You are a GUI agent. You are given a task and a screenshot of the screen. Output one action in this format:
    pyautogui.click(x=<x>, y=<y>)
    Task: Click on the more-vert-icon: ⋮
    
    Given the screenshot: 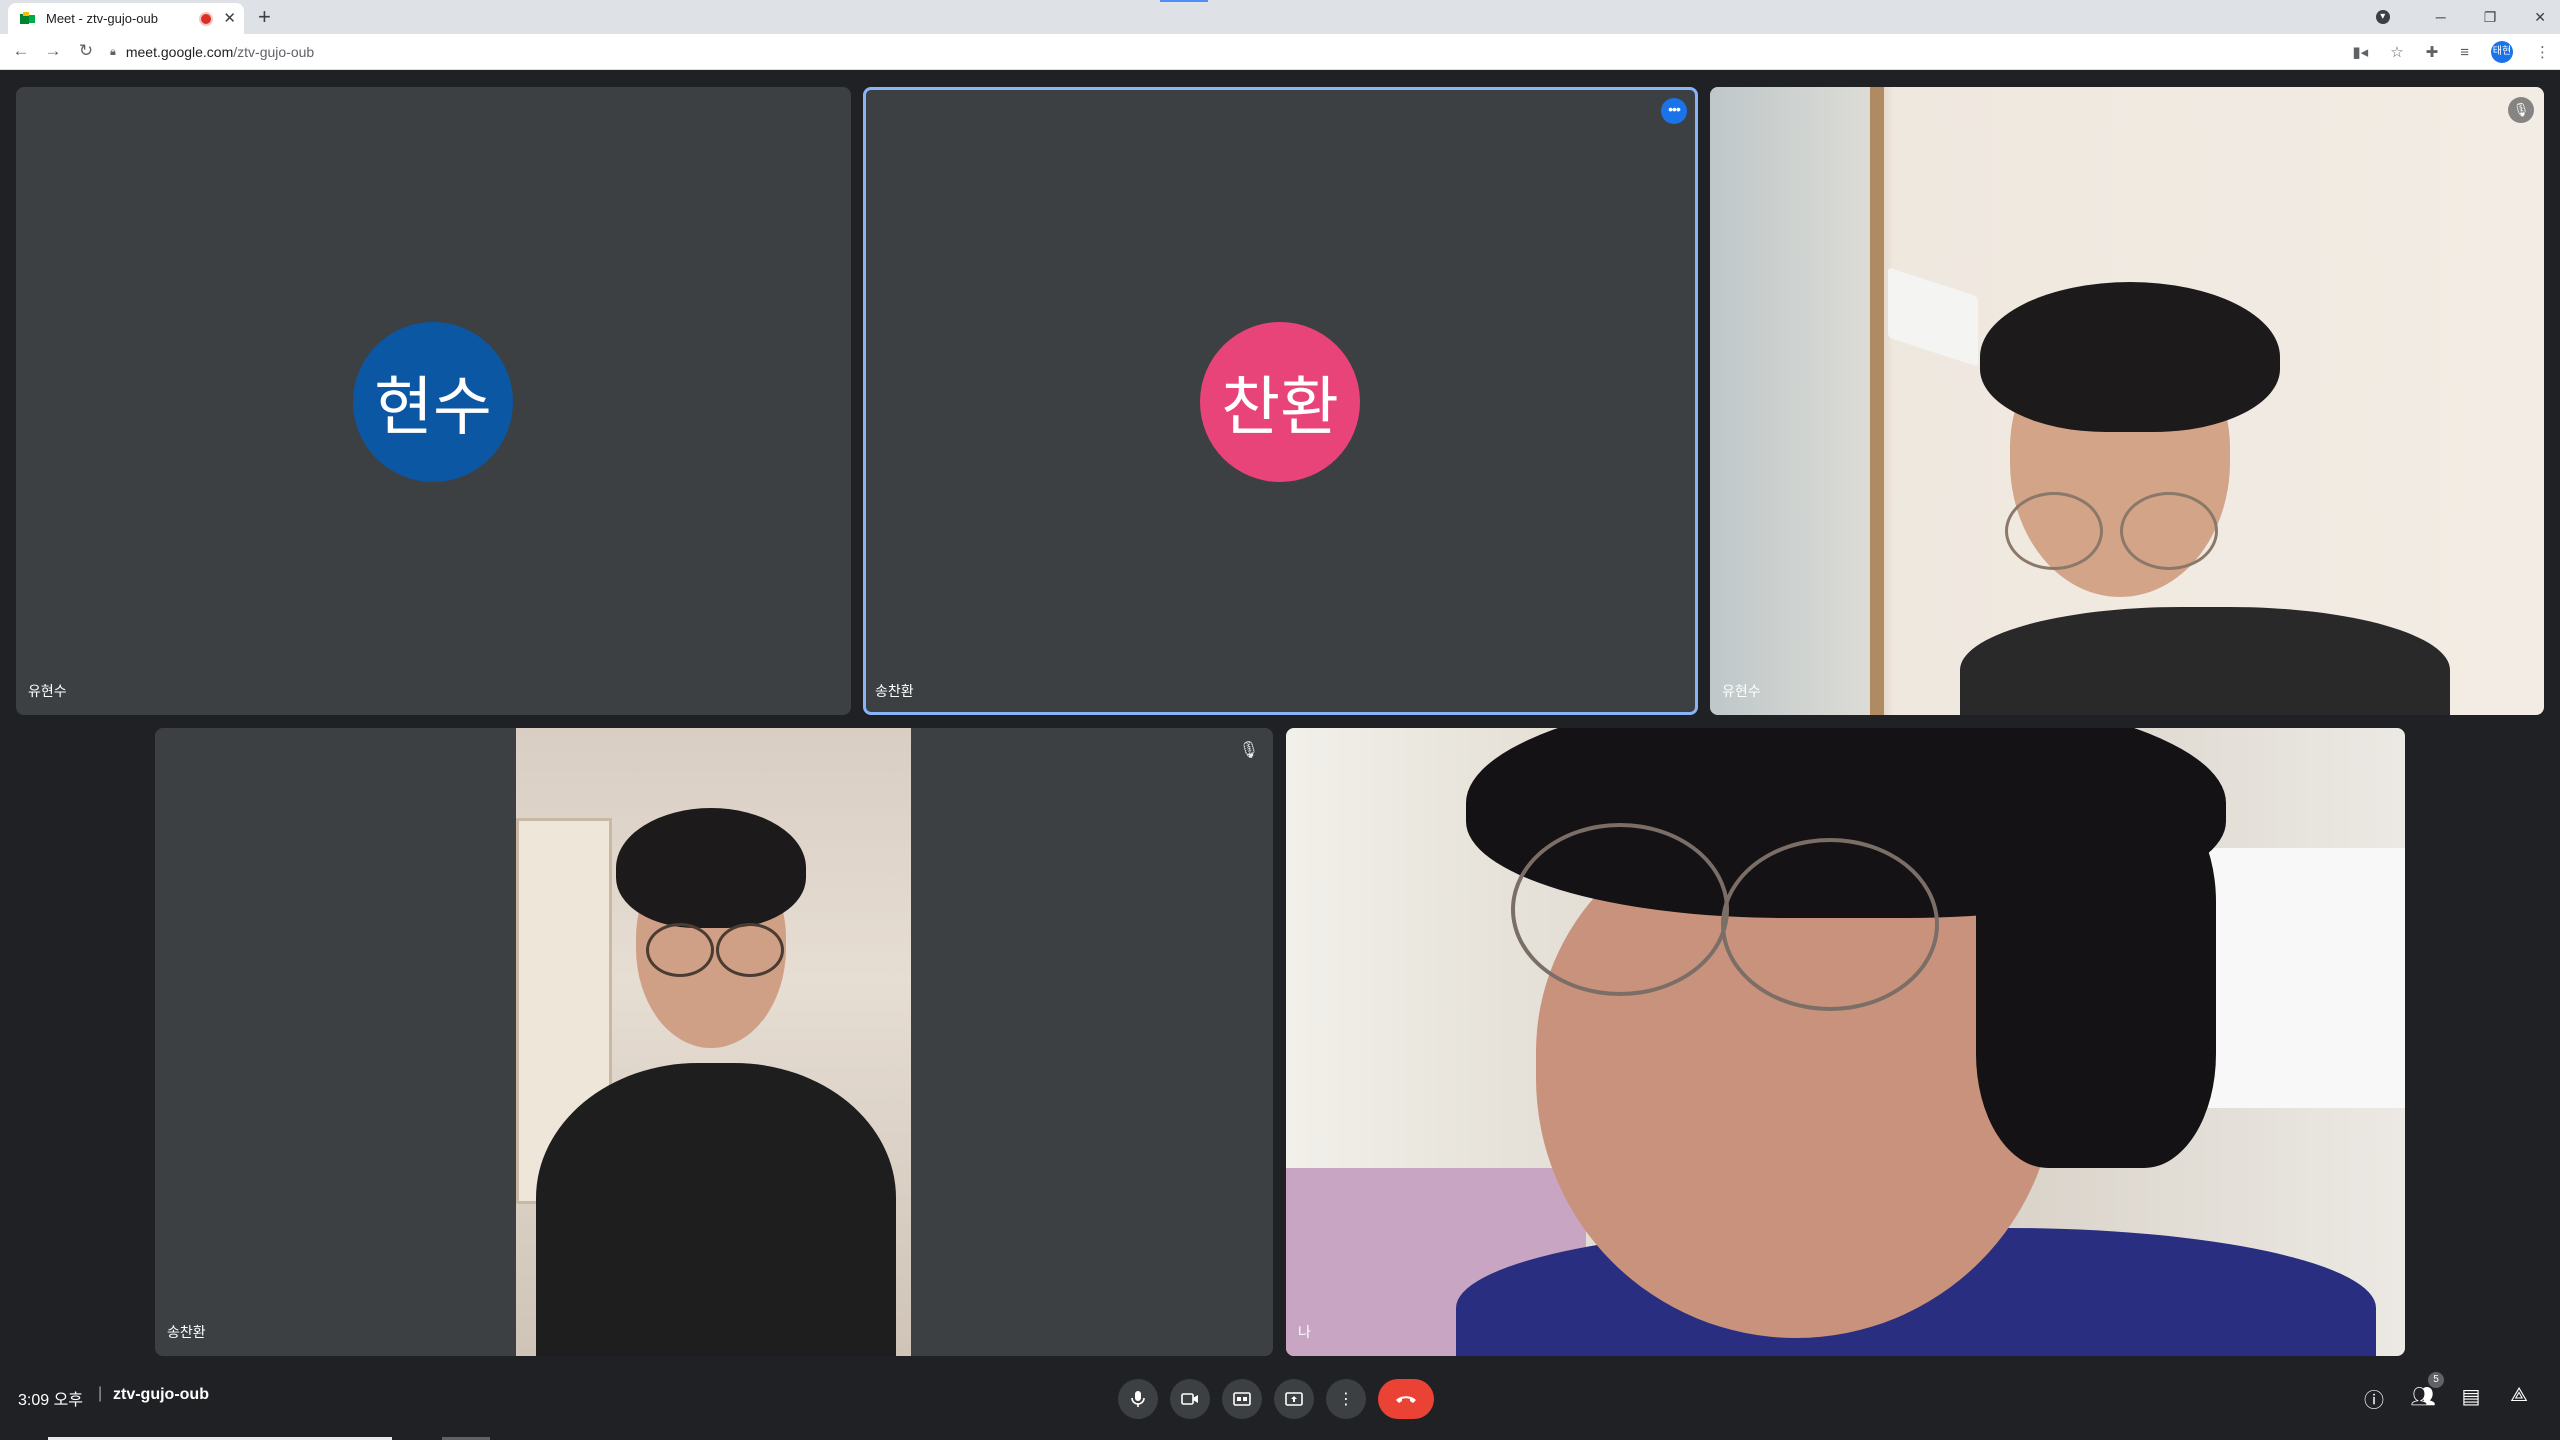 What is the action you would take?
    pyautogui.click(x=1346, y=1399)
    